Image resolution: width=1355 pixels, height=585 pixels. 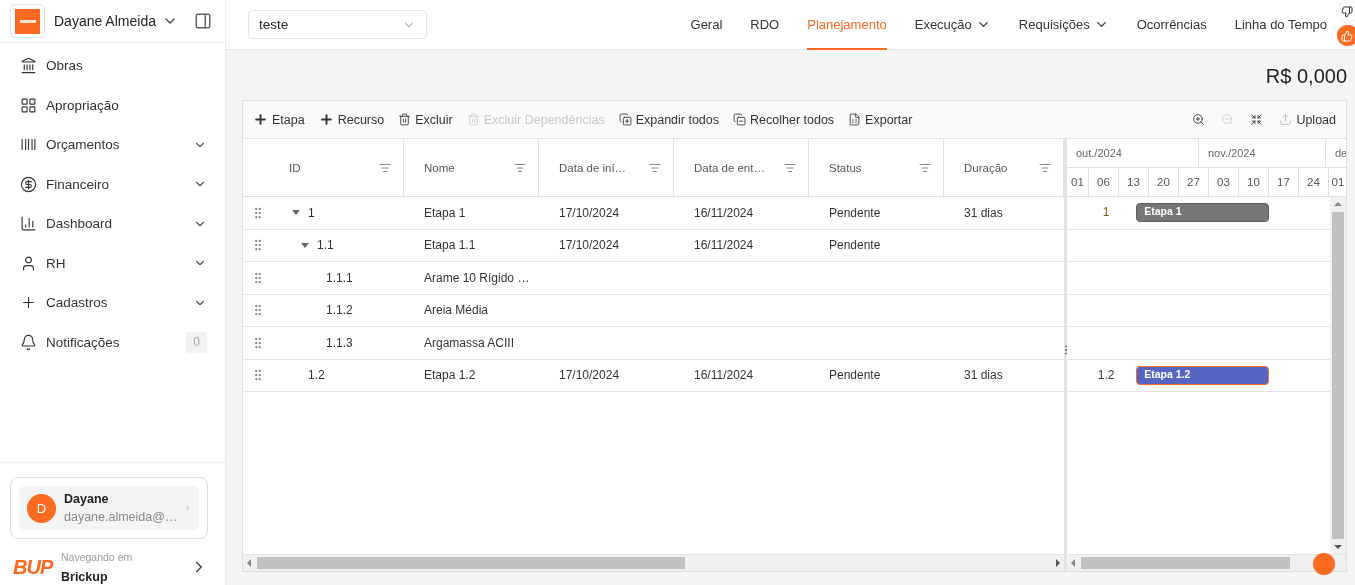 I want to click on nav-tab: Requisições, so click(x=1063, y=25).